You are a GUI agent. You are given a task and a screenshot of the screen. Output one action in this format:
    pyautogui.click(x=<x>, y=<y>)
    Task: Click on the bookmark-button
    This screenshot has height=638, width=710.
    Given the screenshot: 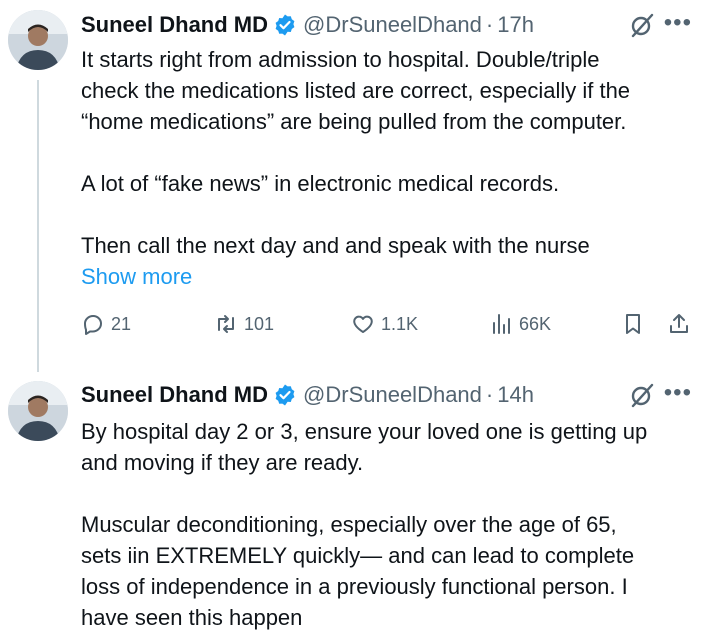 What is the action you would take?
    pyautogui.click(x=633, y=324)
    